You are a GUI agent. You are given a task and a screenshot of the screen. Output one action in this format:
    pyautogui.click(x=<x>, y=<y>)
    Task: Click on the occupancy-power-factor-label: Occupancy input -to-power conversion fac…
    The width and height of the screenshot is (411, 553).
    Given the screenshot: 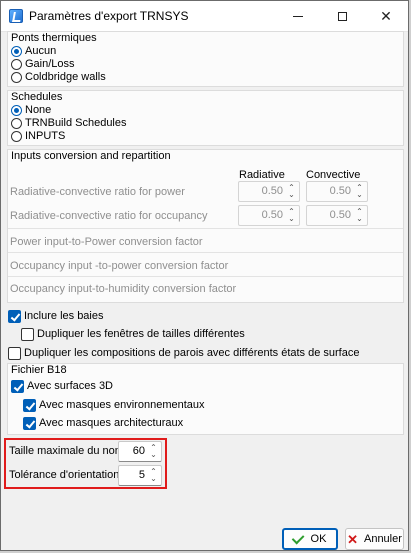 What is the action you would take?
    pyautogui.click(x=119, y=266)
    